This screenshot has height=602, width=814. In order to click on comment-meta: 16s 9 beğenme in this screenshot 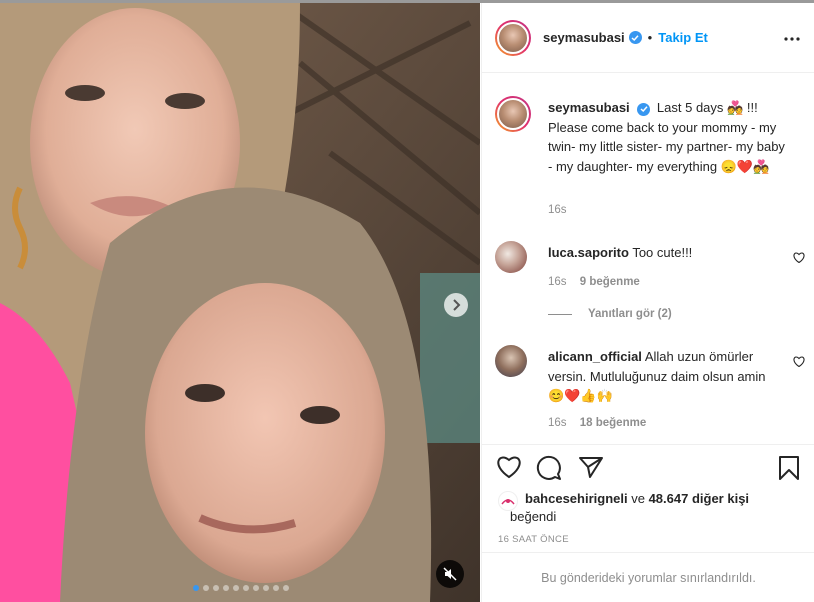, I will do `click(594, 282)`.